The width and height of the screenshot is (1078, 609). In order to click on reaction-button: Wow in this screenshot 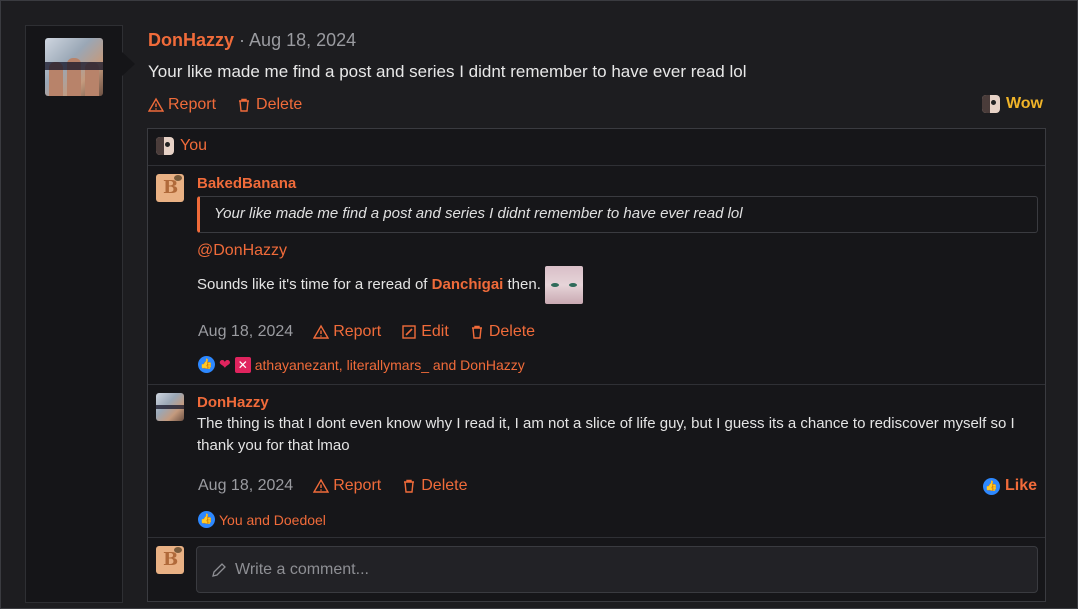, I will do `click(1012, 104)`.